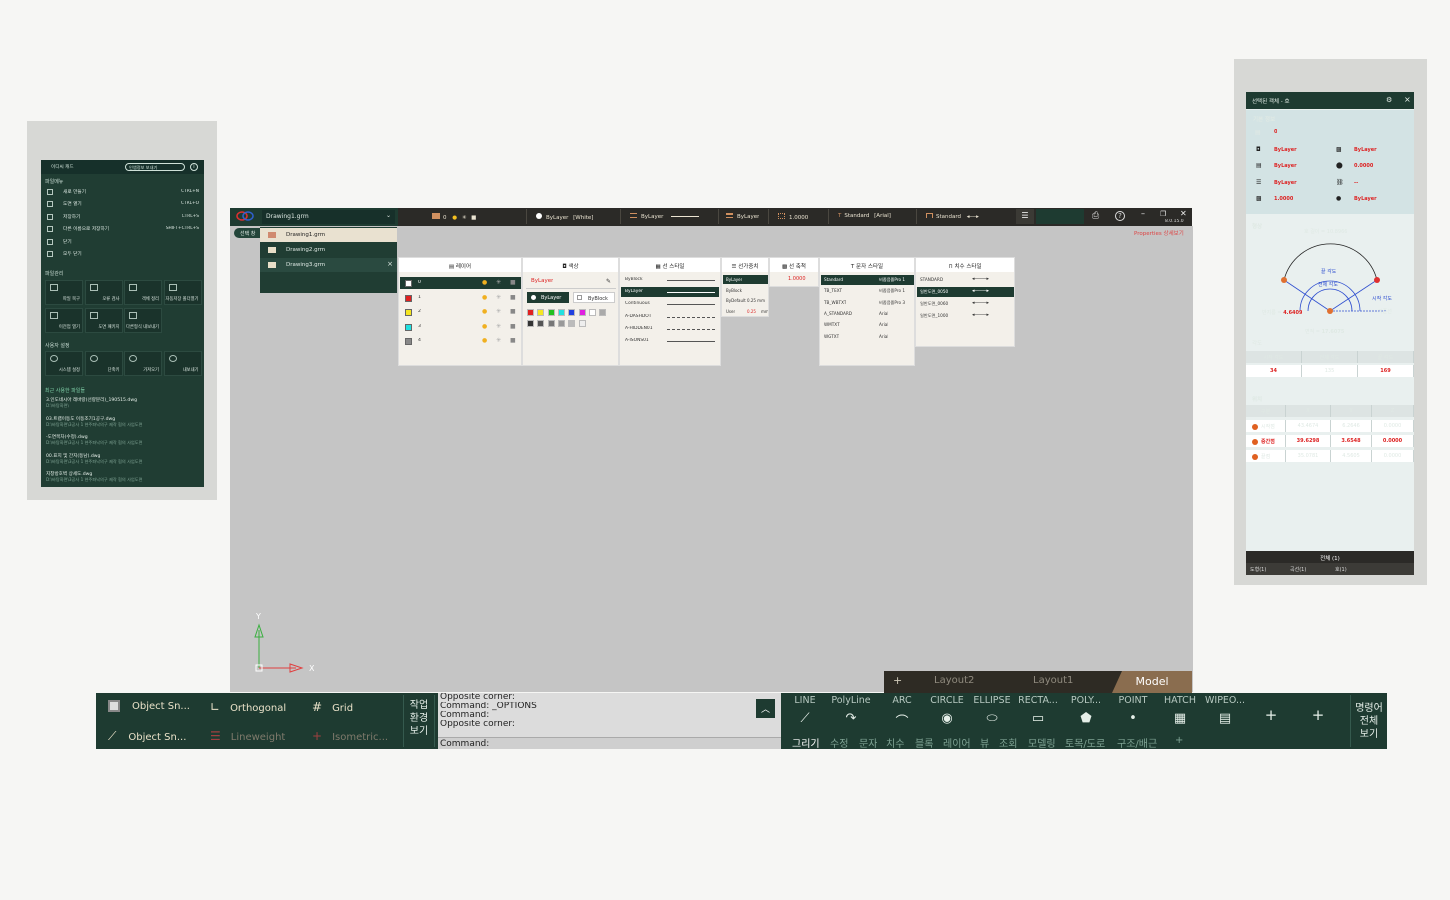  What do you see at coordinates (1179, 740) in the screenshot?
I see `category-tab: +` at bounding box center [1179, 740].